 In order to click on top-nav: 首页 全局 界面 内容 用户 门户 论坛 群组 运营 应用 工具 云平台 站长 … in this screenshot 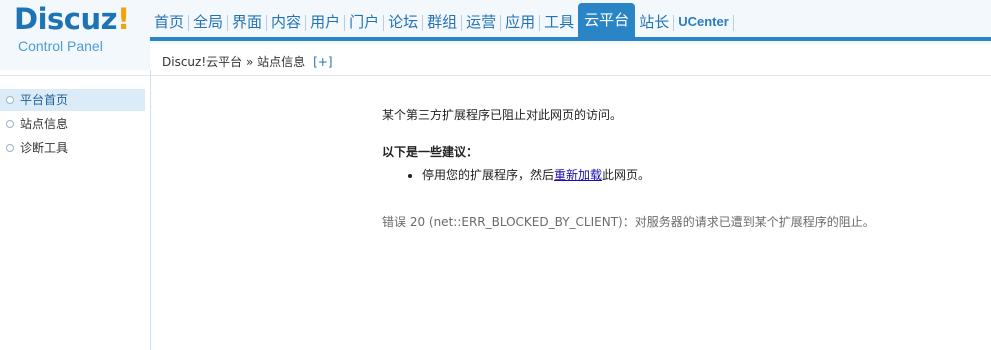, I will do `click(442, 20)`.